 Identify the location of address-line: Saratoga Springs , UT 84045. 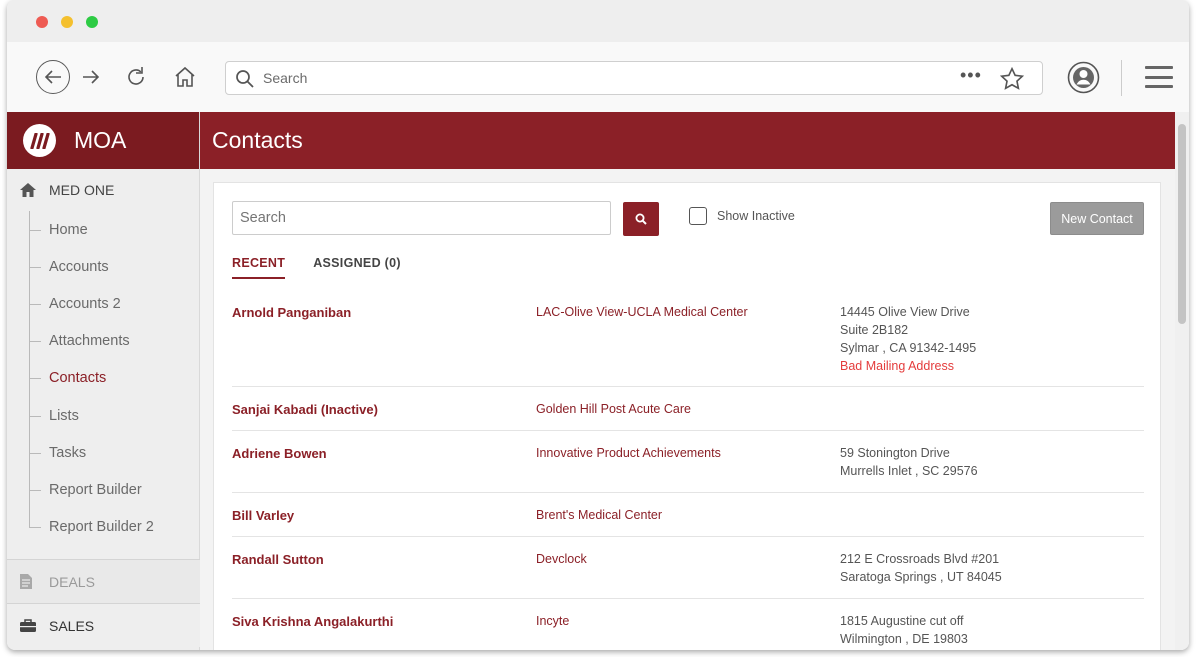
(921, 577).